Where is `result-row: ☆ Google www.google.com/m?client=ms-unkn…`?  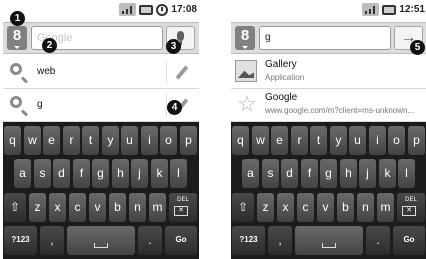 result-row: ☆ Google www.google.com/m?client=ms-unkn… is located at coordinates (328, 105).